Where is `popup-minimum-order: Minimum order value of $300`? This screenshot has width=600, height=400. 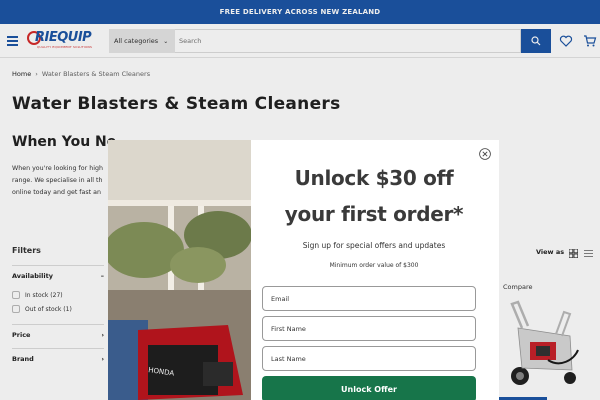
popup-minimum-order: Minimum order value of $300 is located at coordinates (374, 265).